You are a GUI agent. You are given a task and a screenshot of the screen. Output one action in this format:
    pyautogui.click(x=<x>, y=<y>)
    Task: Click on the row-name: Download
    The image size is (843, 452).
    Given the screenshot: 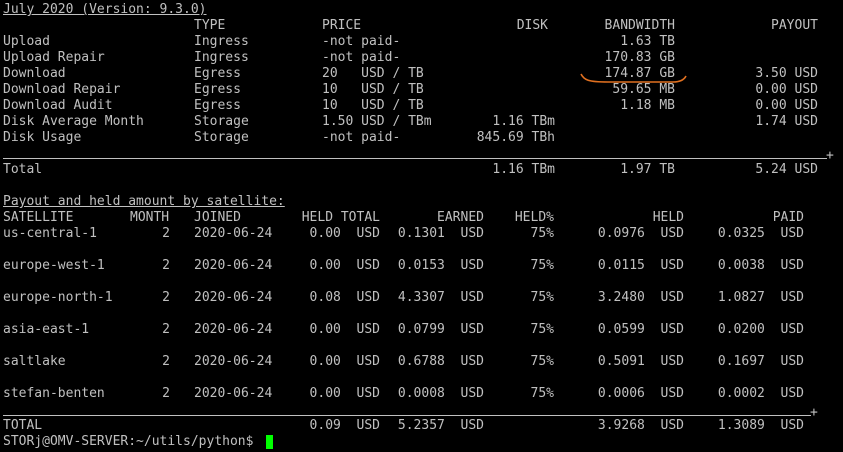 What is the action you would take?
    pyautogui.click(x=34, y=73)
    